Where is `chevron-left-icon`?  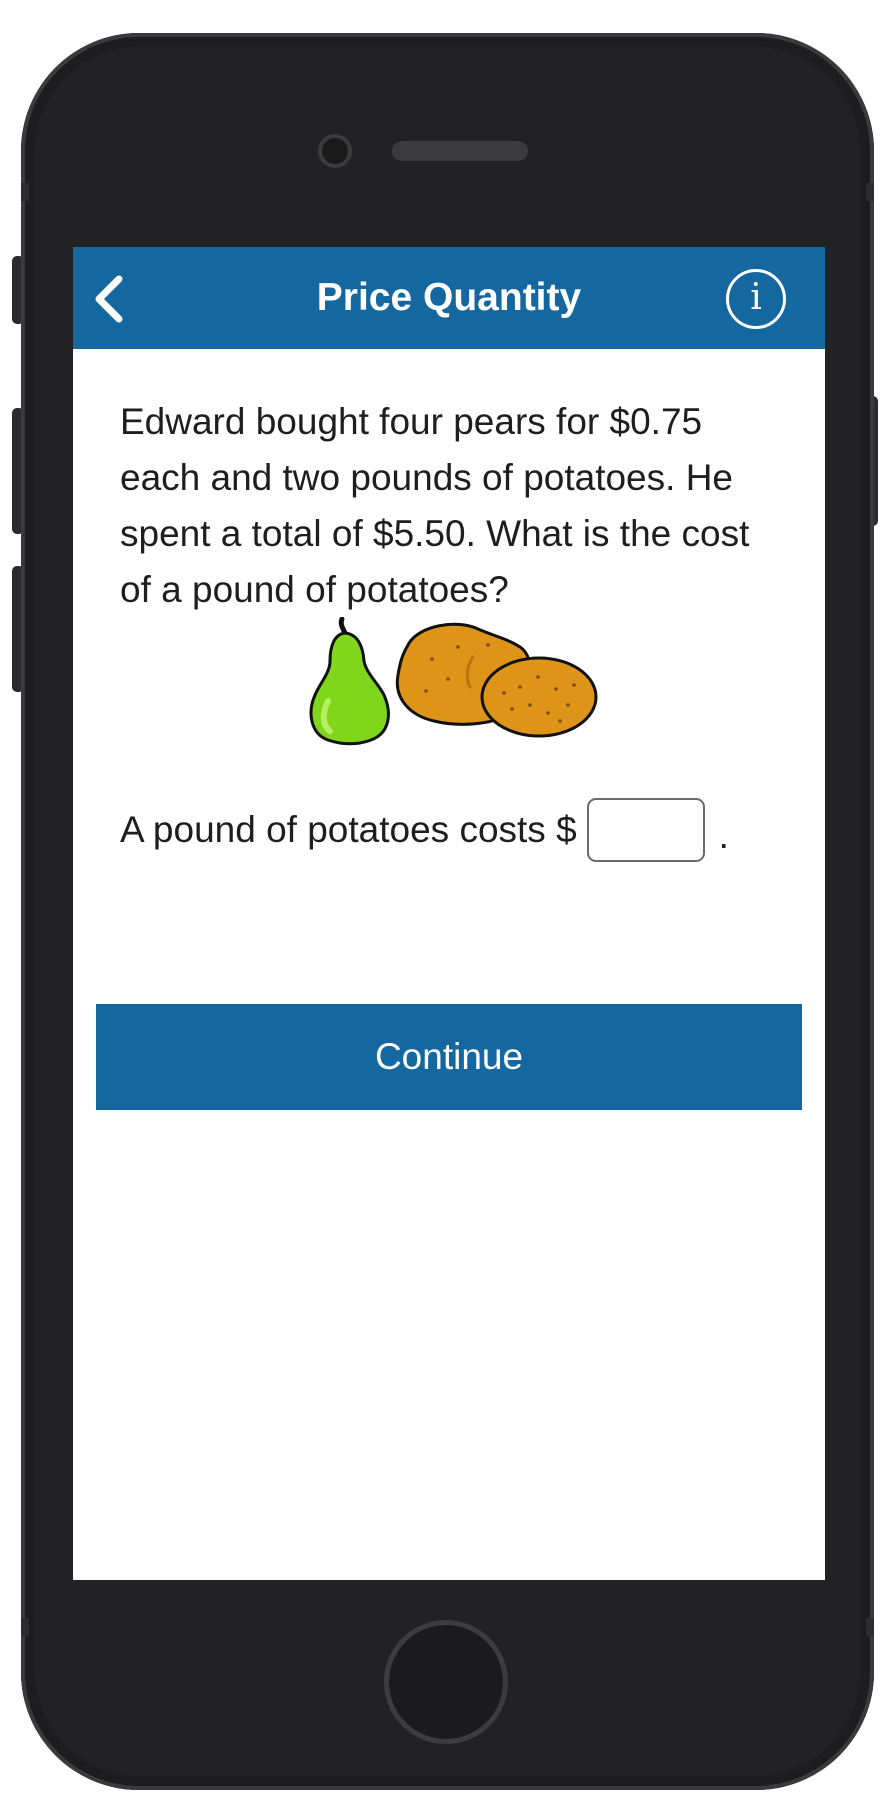
chevron-left-icon is located at coordinates (109, 299).